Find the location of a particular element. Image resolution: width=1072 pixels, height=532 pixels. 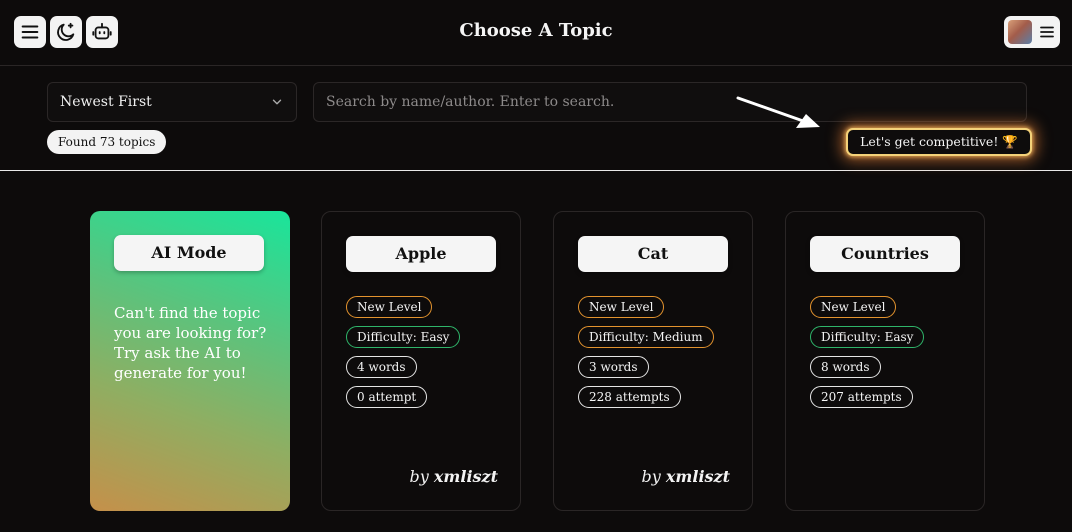

found-count-badge: Found 73 topics is located at coordinates (107, 142).